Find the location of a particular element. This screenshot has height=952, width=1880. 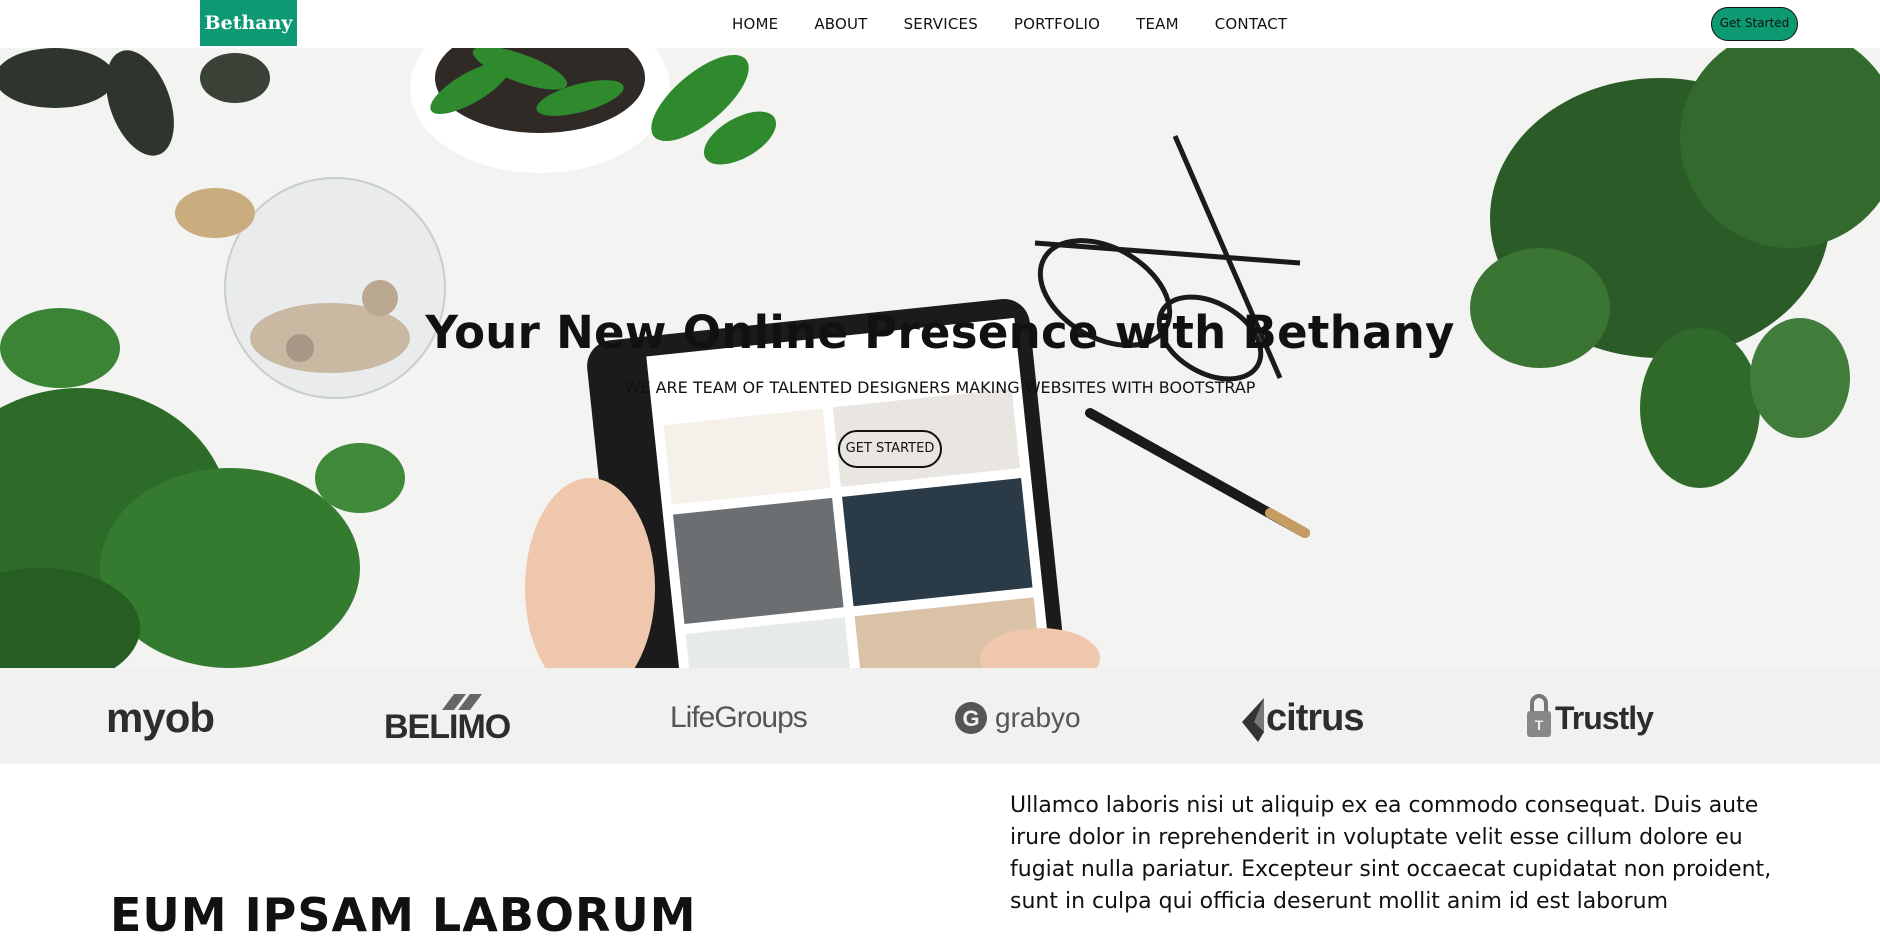

nav-portfolio: PORTFOLIO is located at coordinates (1057, 24).